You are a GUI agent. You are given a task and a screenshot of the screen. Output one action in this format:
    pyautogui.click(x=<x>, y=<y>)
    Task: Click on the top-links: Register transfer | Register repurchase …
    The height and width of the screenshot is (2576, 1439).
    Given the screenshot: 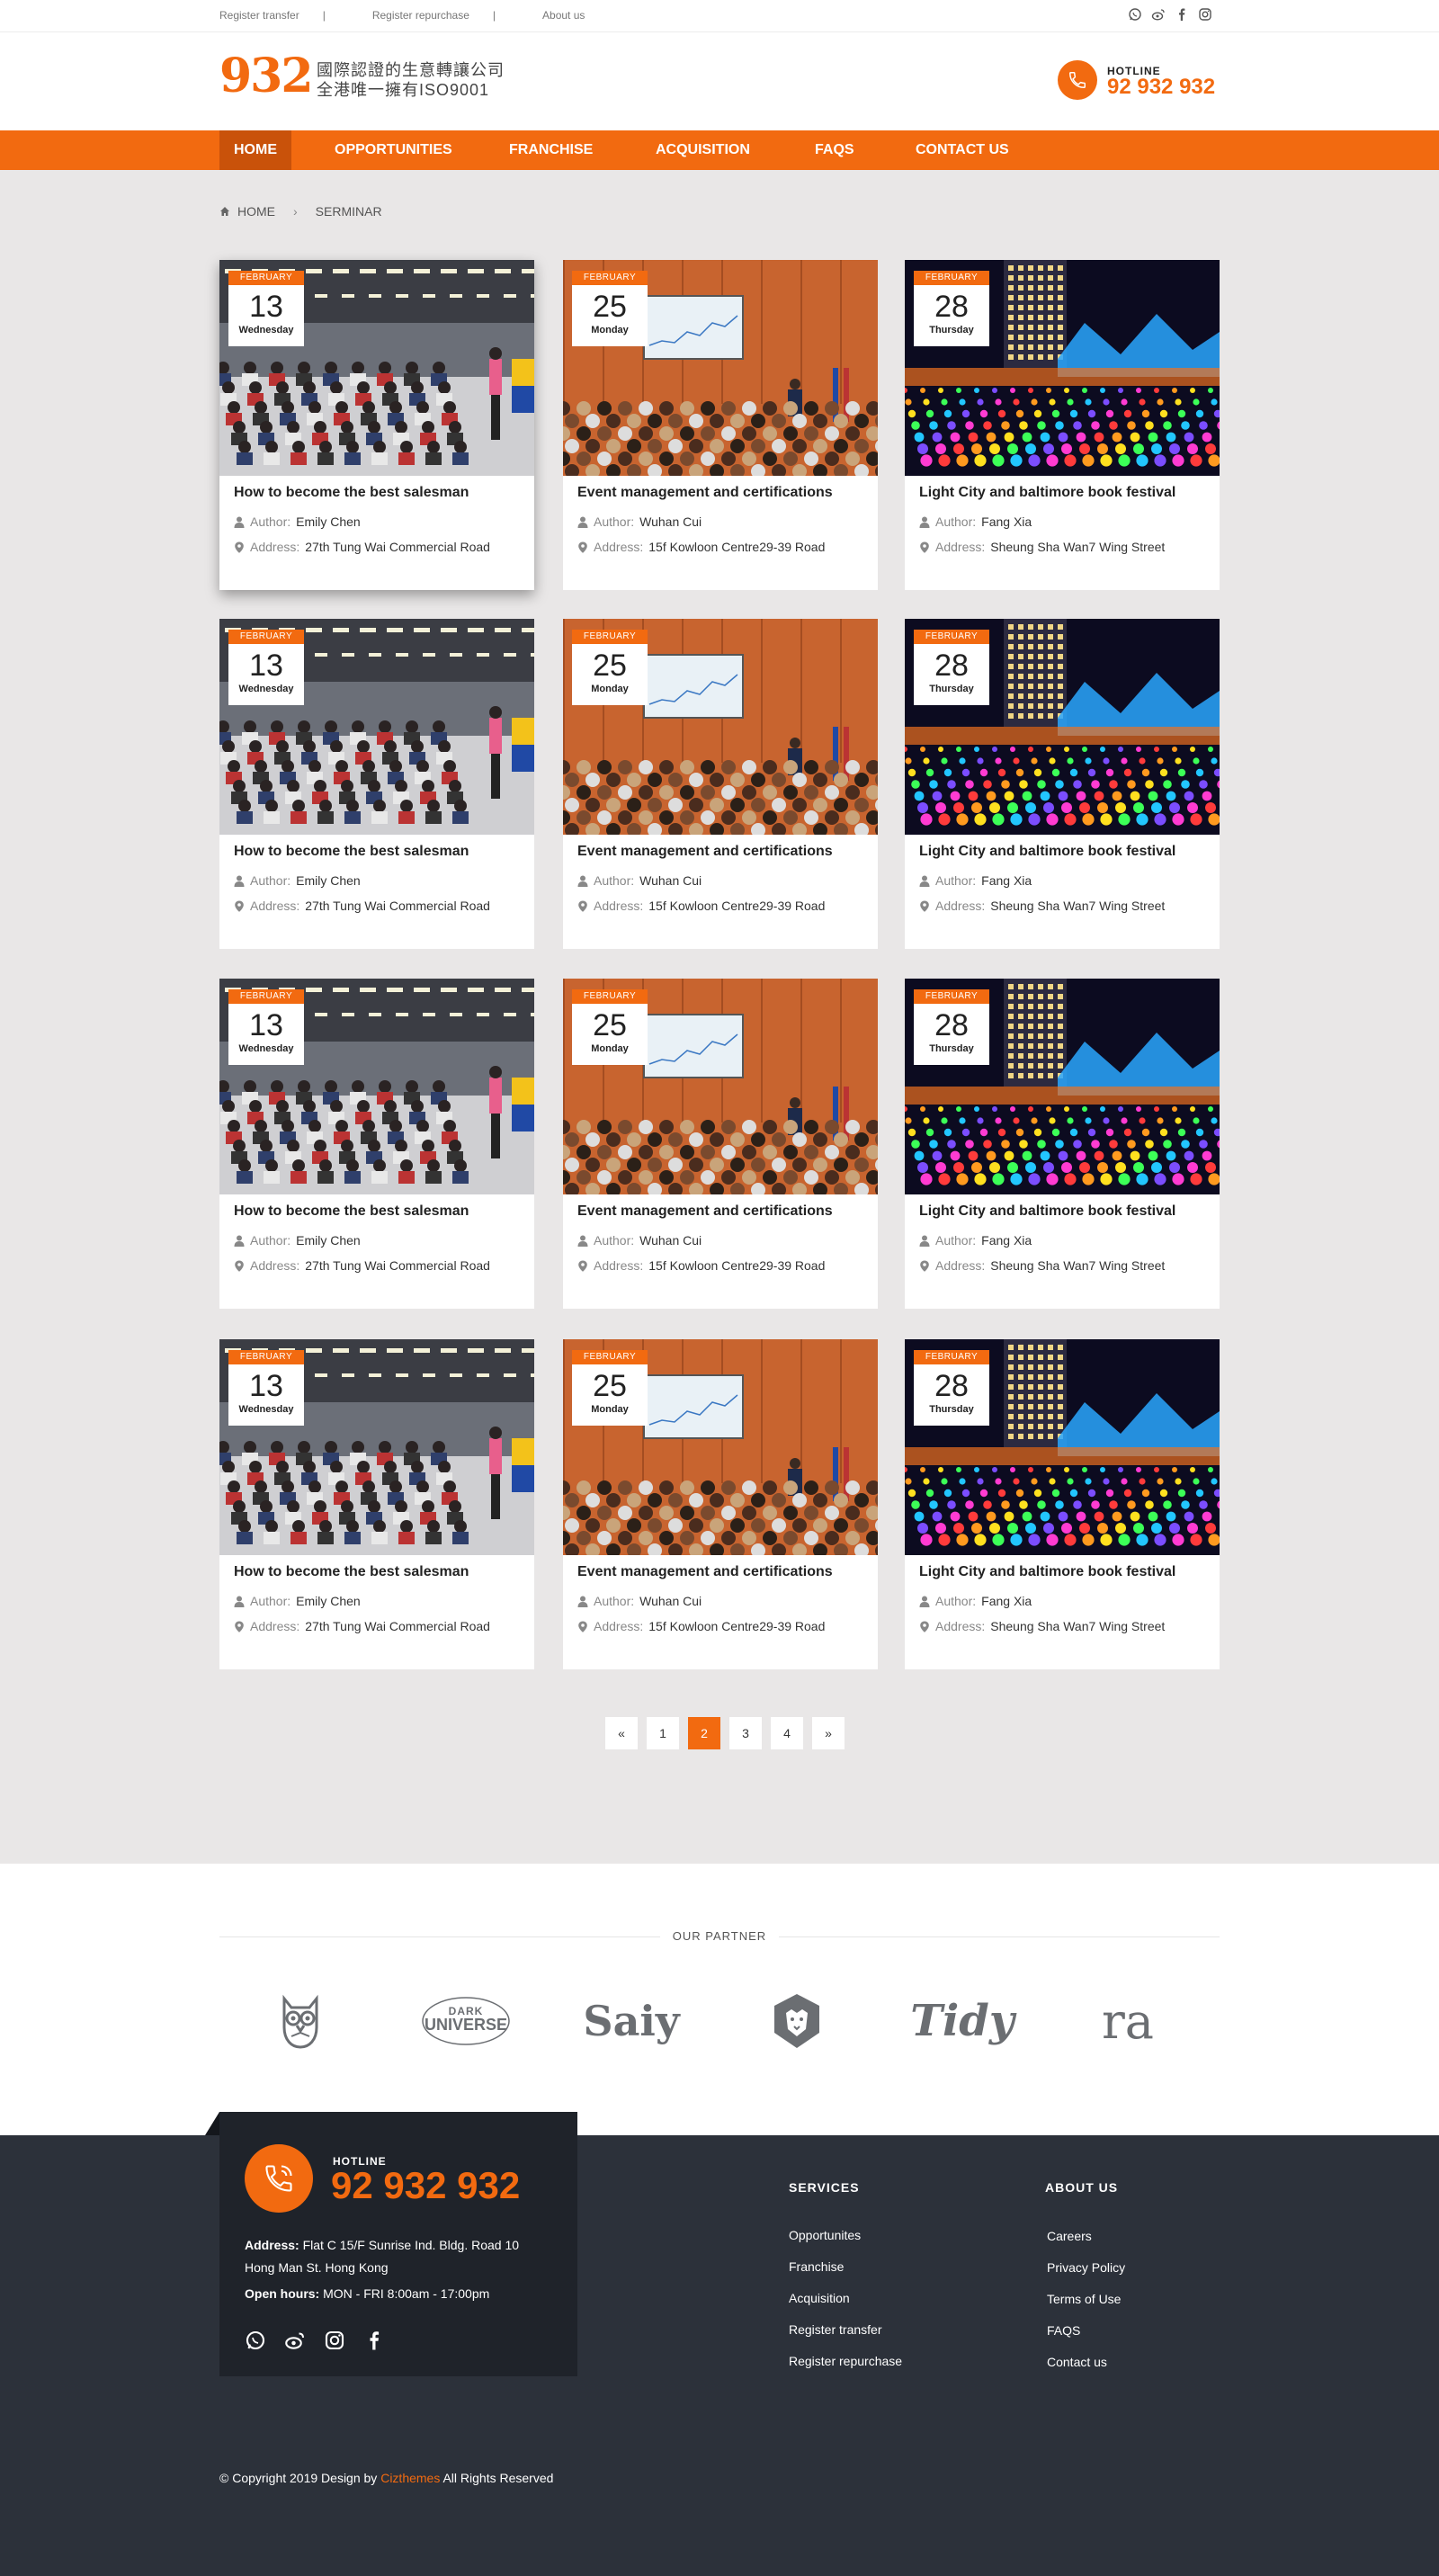 What is the action you would take?
    pyautogui.click(x=414, y=15)
    